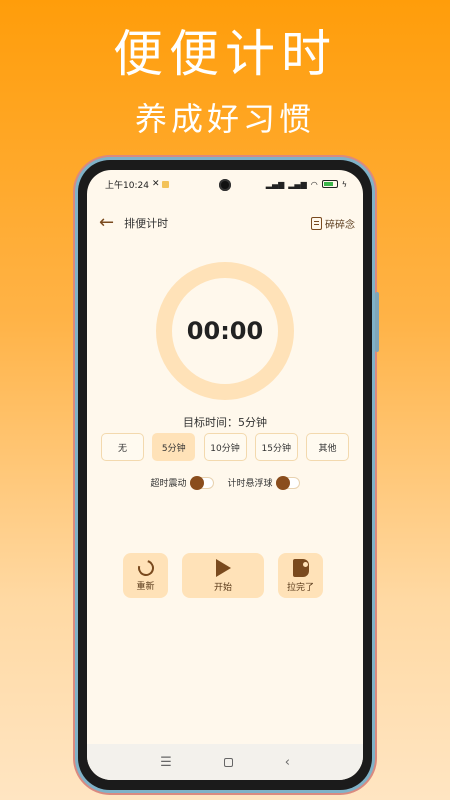 The height and width of the screenshot is (800, 450). What do you see at coordinates (228, 762) in the screenshot?
I see `home-nav-icon` at bounding box center [228, 762].